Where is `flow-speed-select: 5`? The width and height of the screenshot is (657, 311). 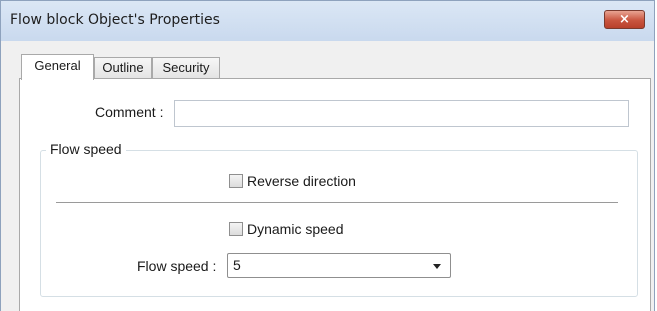 flow-speed-select: 5 is located at coordinates (339, 265).